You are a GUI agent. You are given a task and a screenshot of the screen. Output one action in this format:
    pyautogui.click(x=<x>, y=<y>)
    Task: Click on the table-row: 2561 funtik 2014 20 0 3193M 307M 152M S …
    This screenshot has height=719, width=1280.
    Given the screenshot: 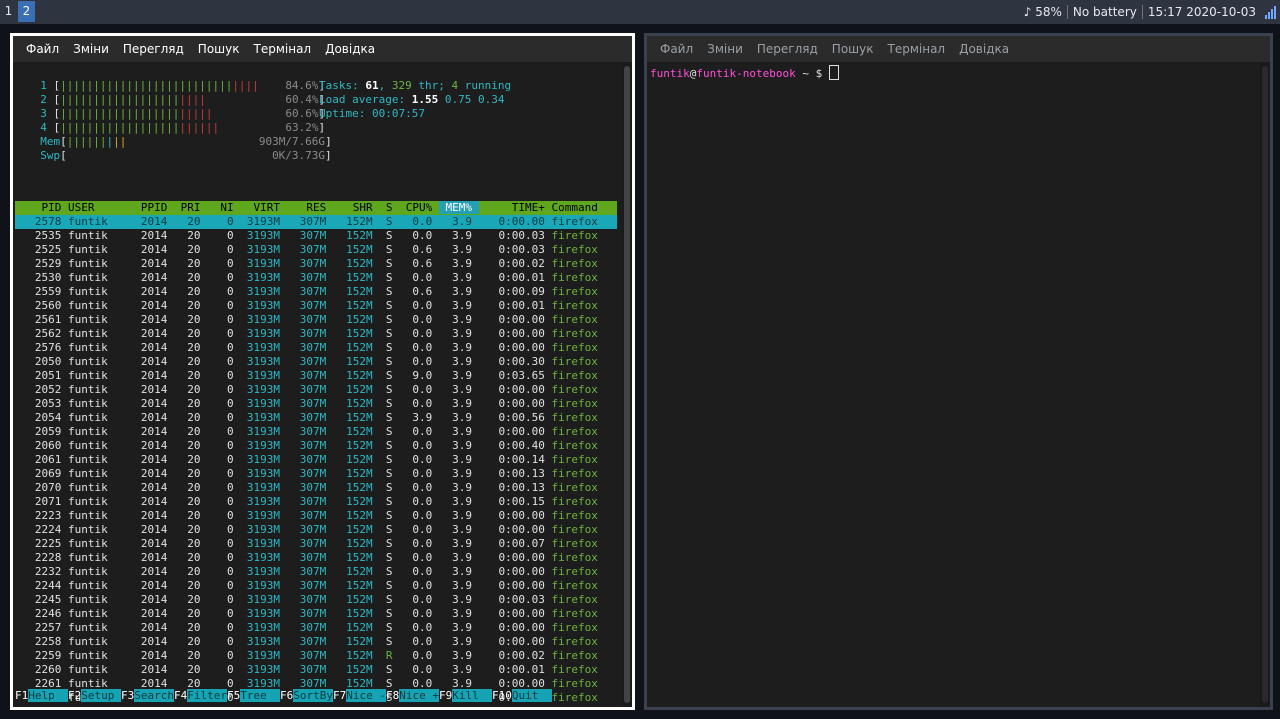 What is the action you would take?
    pyautogui.click(x=316, y=320)
    